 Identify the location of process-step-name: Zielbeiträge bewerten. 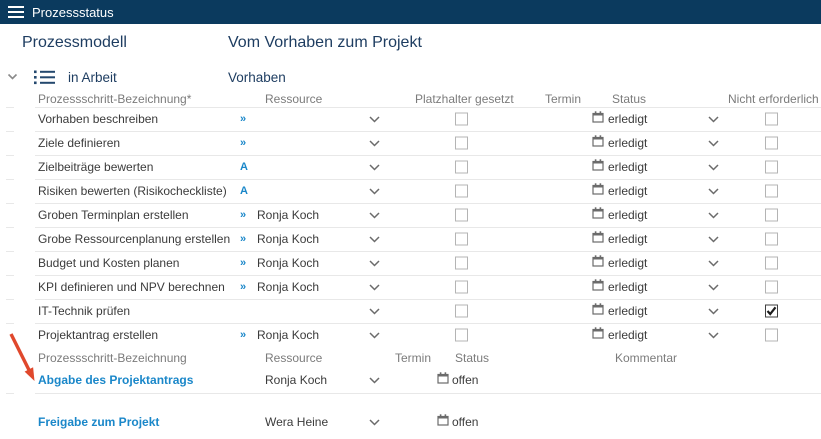
(96, 167).